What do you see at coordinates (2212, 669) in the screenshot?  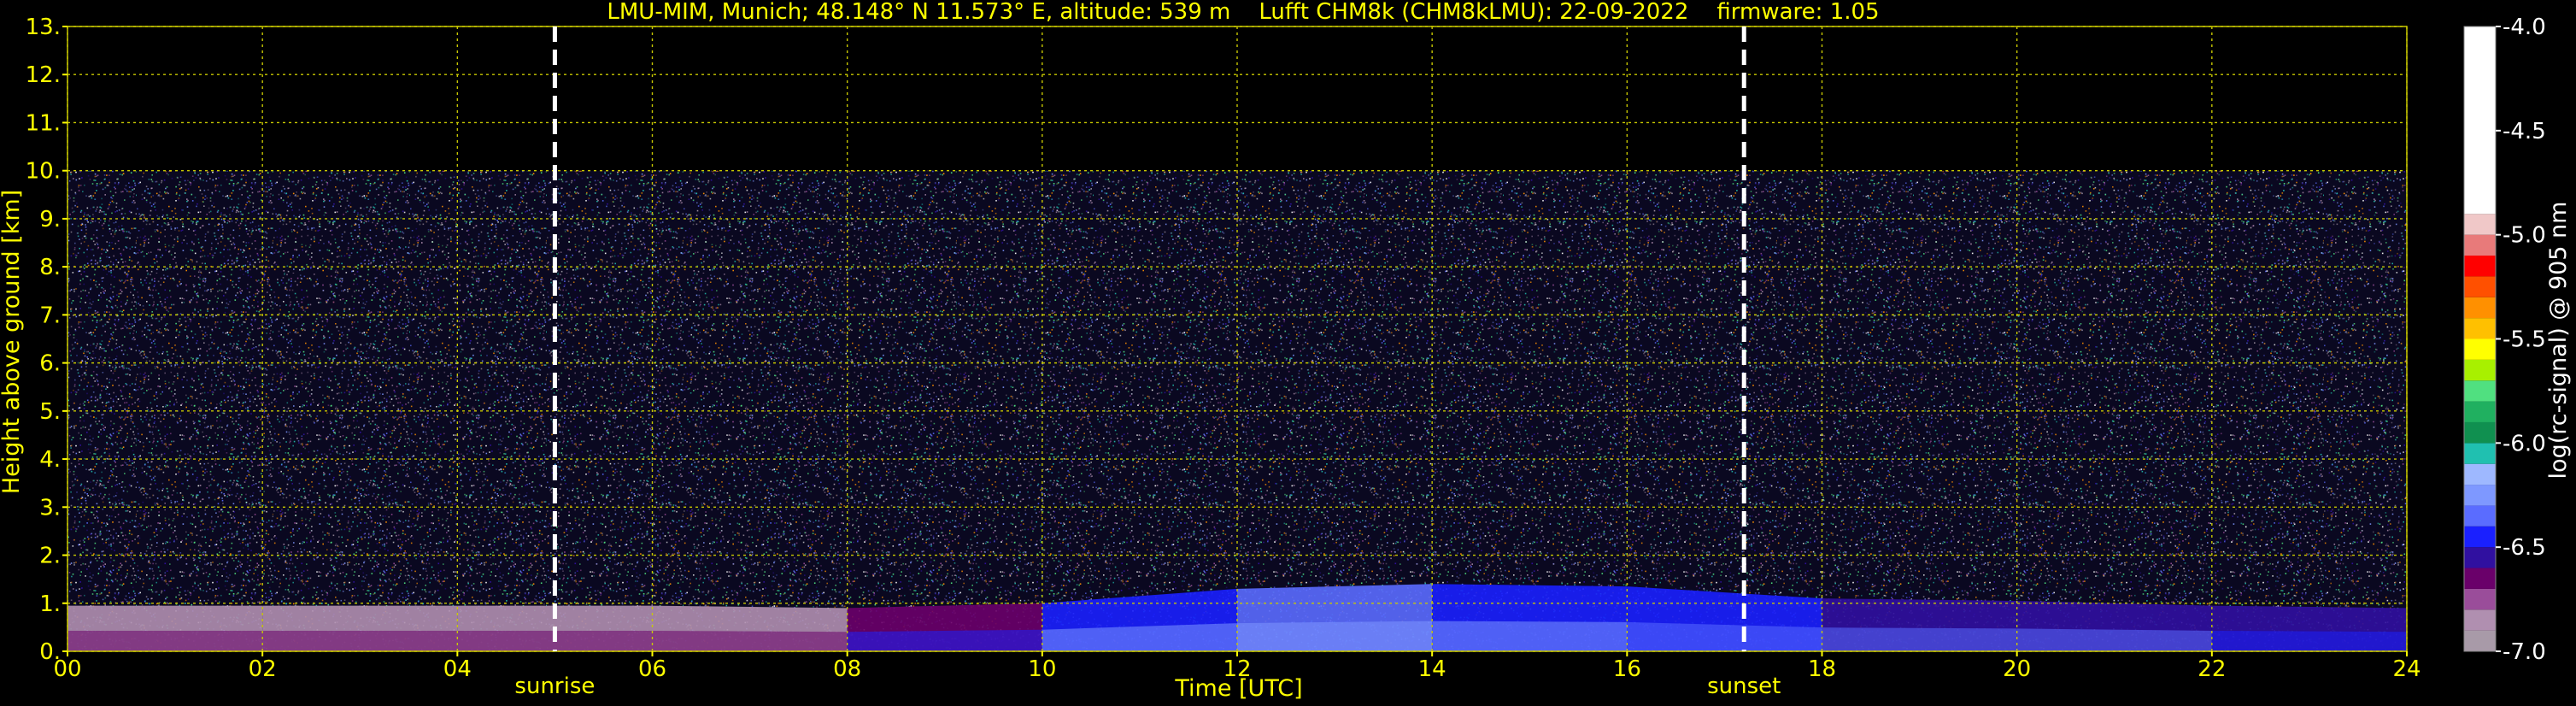 I see `x-tick-label: 22` at bounding box center [2212, 669].